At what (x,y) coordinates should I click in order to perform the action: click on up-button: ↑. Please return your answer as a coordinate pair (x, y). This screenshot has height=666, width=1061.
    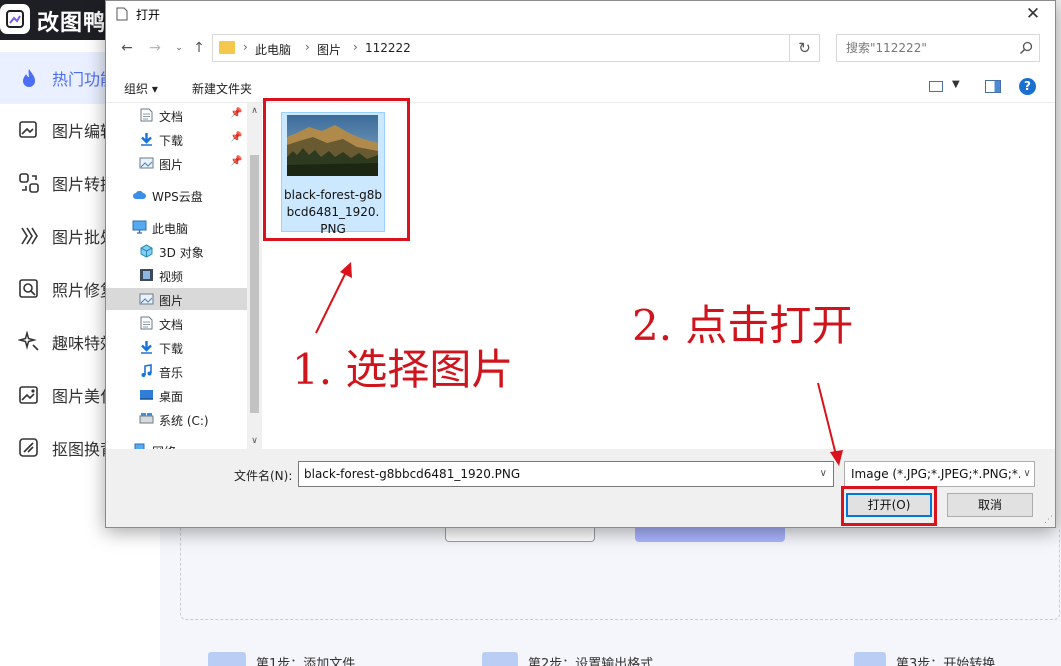
    Looking at the image, I should click on (199, 48).